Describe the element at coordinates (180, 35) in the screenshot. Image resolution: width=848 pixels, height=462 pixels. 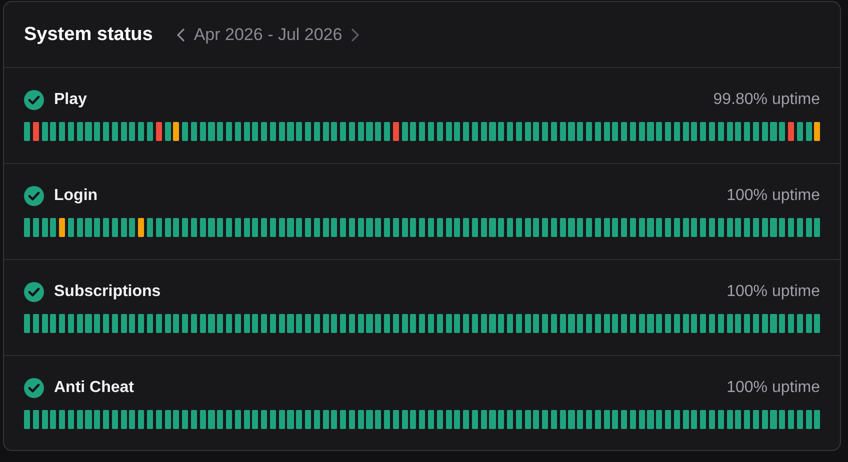
I see `previous-icon` at that location.